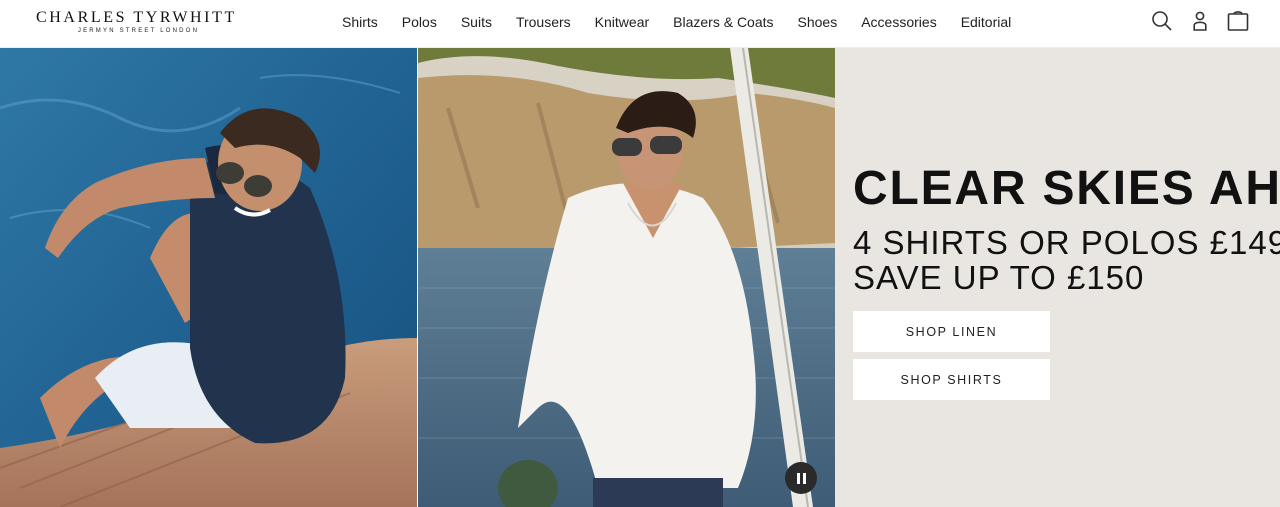 This screenshot has width=1280, height=507. I want to click on nav-item-suits: Suits, so click(476, 22).